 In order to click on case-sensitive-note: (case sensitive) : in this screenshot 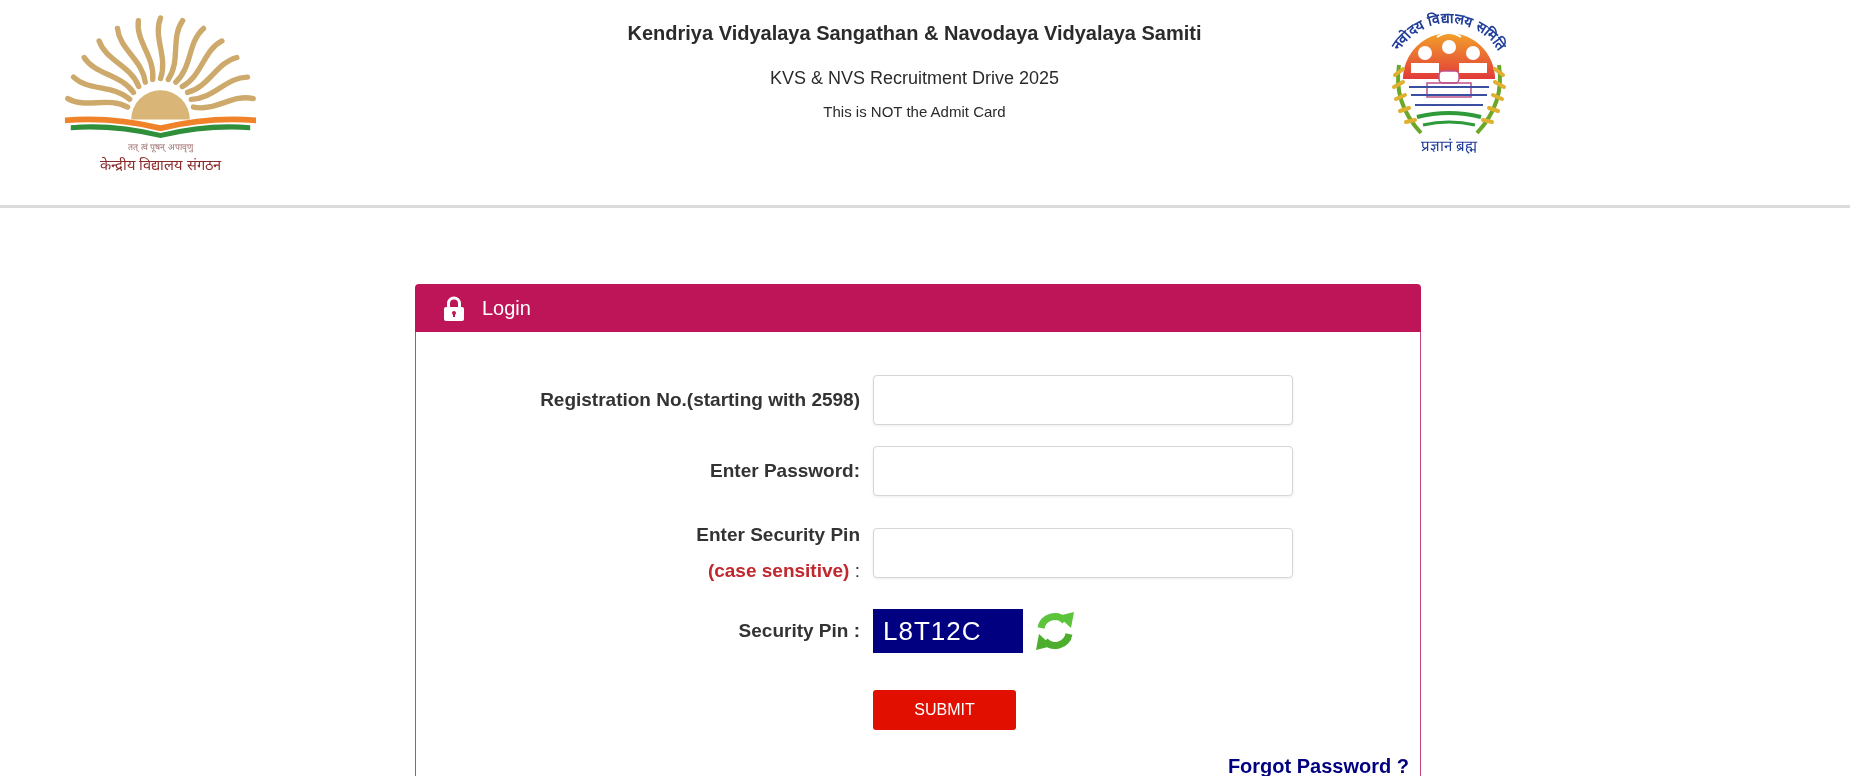, I will do `click(783, 571)`.